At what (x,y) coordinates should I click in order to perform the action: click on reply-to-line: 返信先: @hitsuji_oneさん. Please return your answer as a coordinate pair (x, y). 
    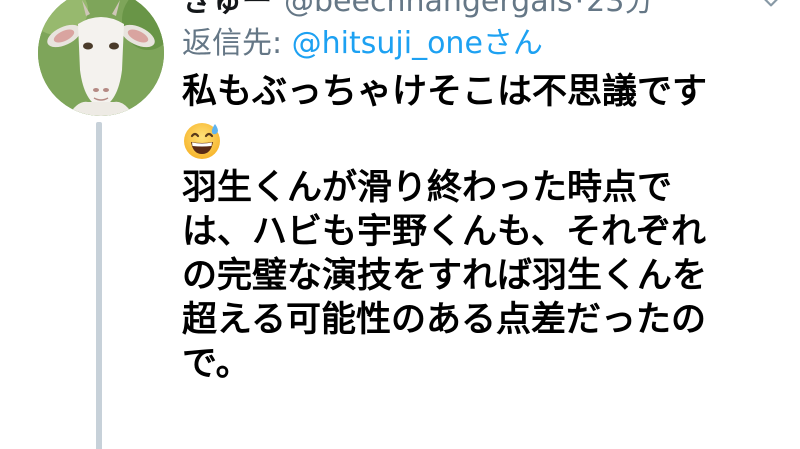
    Looking at the image, I should click on (482, 44).